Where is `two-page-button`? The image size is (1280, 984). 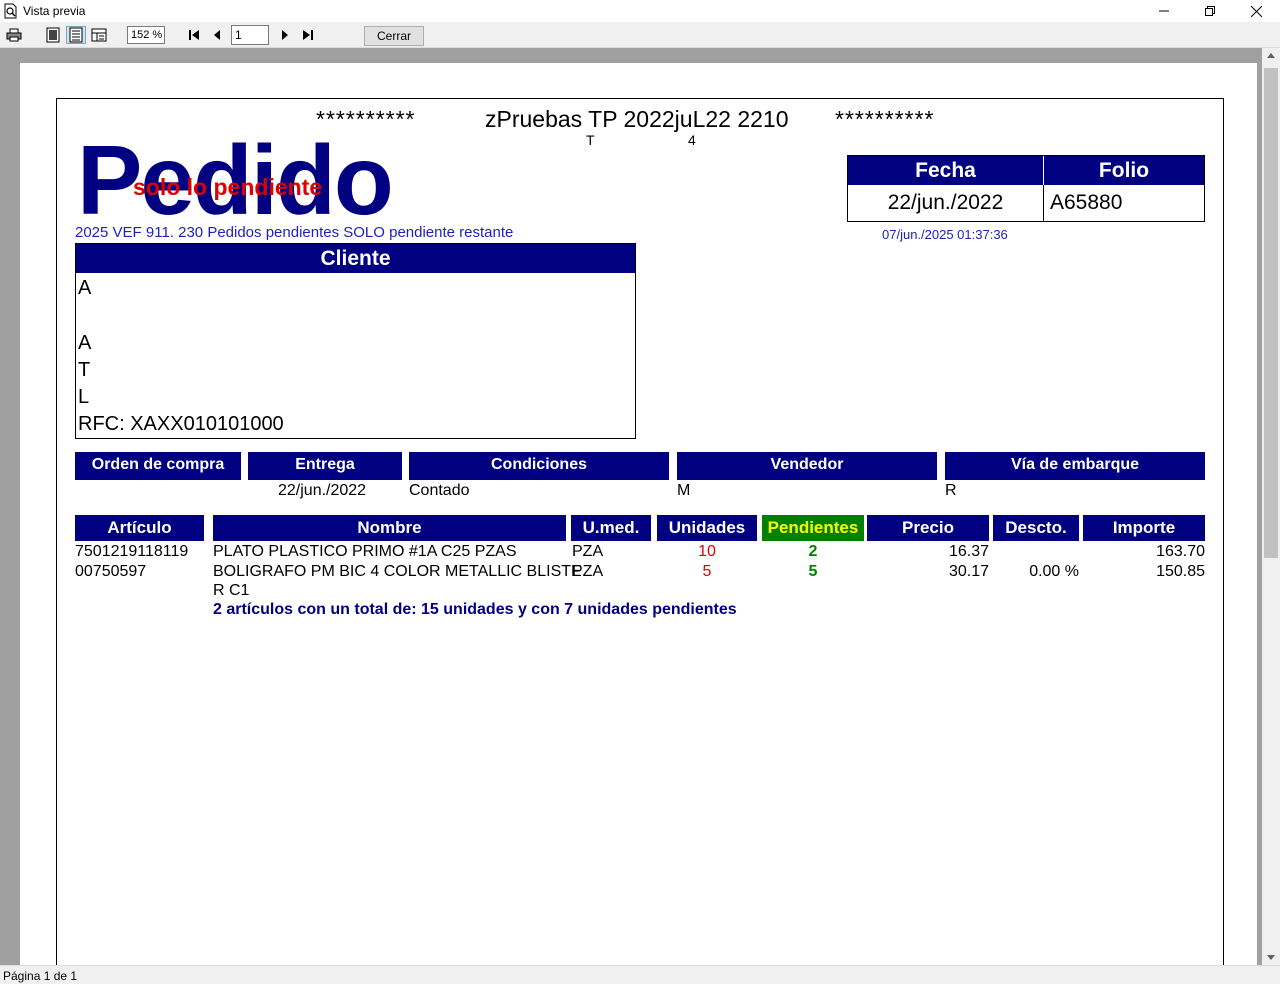
two-page-button is located at coordinates (76, 35).